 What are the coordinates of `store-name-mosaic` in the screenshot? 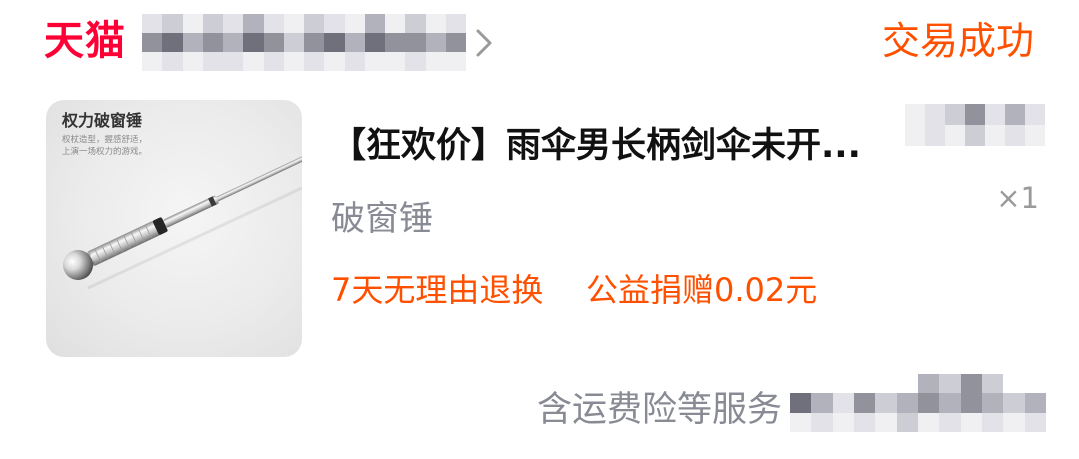 It's located at (304, 42).